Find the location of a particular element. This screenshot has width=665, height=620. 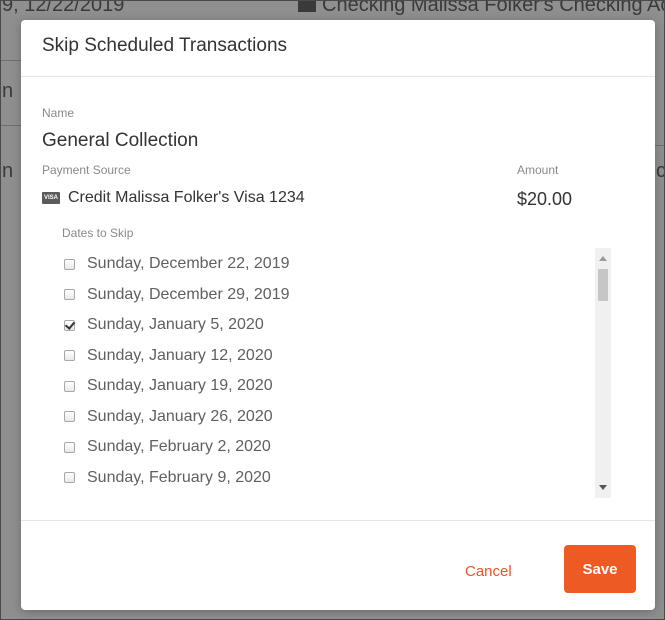

date-option: Sunday, January 5, 2020 is located at coordinates (160, 325).